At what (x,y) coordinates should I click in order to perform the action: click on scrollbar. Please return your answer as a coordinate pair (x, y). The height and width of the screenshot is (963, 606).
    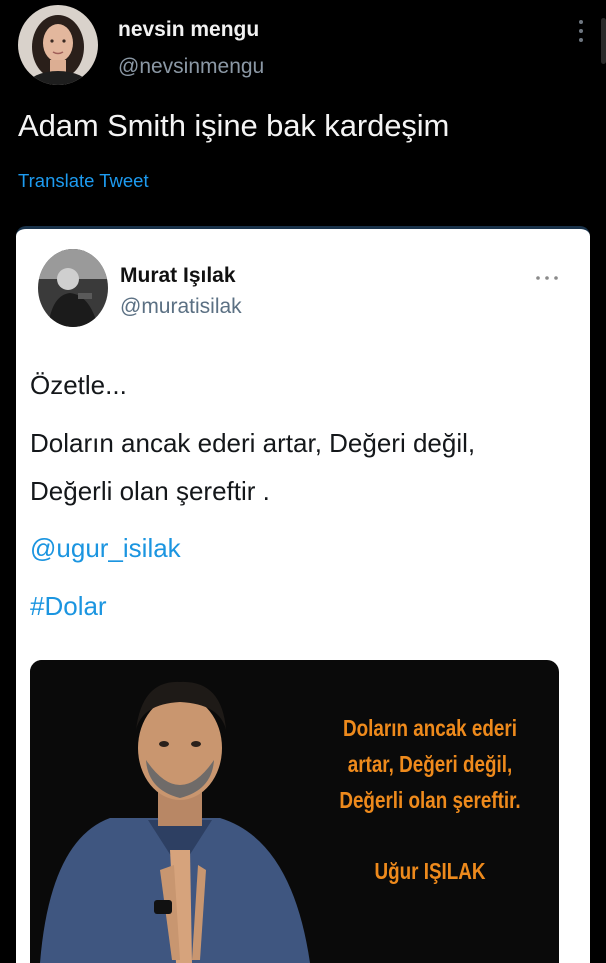
    Looking at the image, I should click on (603, 41).